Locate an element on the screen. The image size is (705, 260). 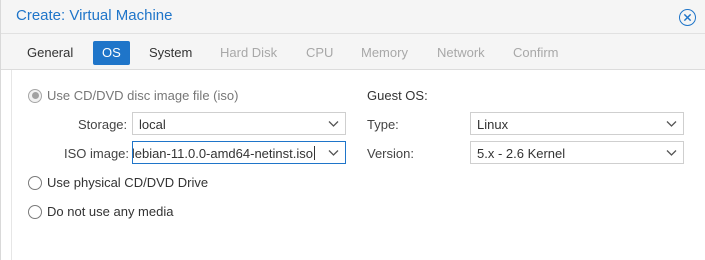
iso-image-select: debian-11.0.0-amd64-netinst.iso is located at coordinates (239, 152).